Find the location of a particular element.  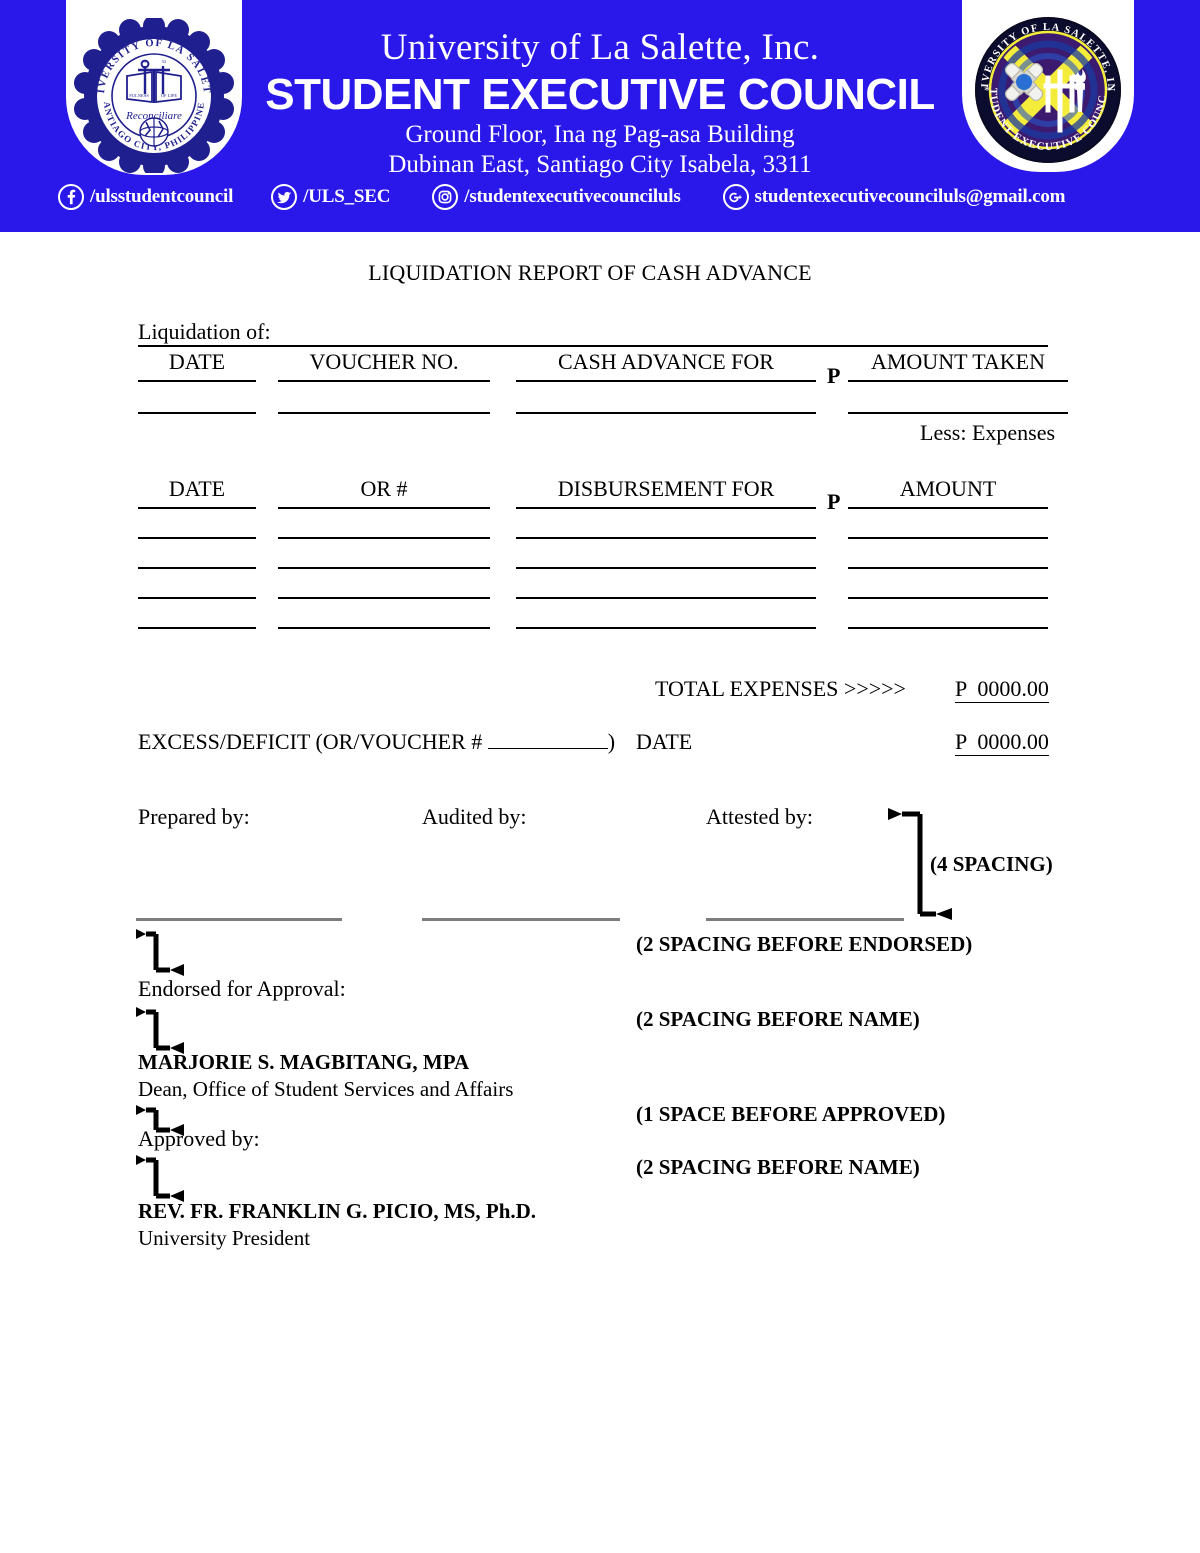

svg-text: 19 is located at coordinates (144, 61).